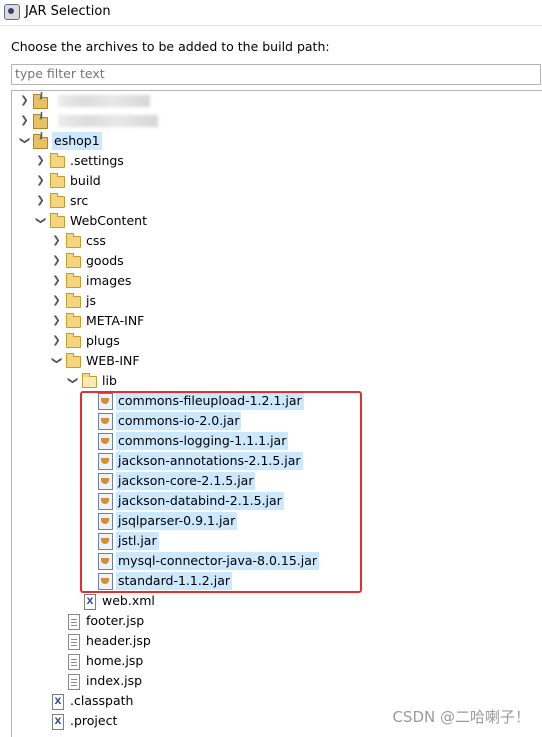  What do you see at coordinates (272, 221) in the screenshot?
I see `tree-row-webcontent: ❯ WebContent` at bounding box center [272, 221].